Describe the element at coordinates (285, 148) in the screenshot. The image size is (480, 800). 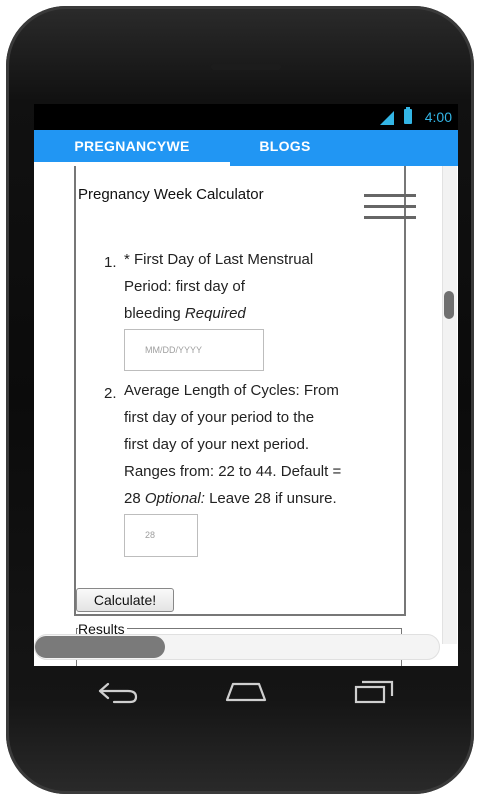
I see `tab-blogs: BLOGS` at that location.